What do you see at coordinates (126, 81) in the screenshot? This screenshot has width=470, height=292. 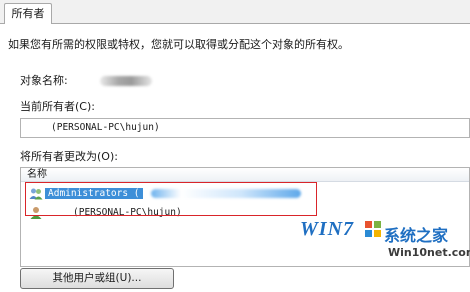 I see `object-name-value-redacted` at bounding box center [126, 81].